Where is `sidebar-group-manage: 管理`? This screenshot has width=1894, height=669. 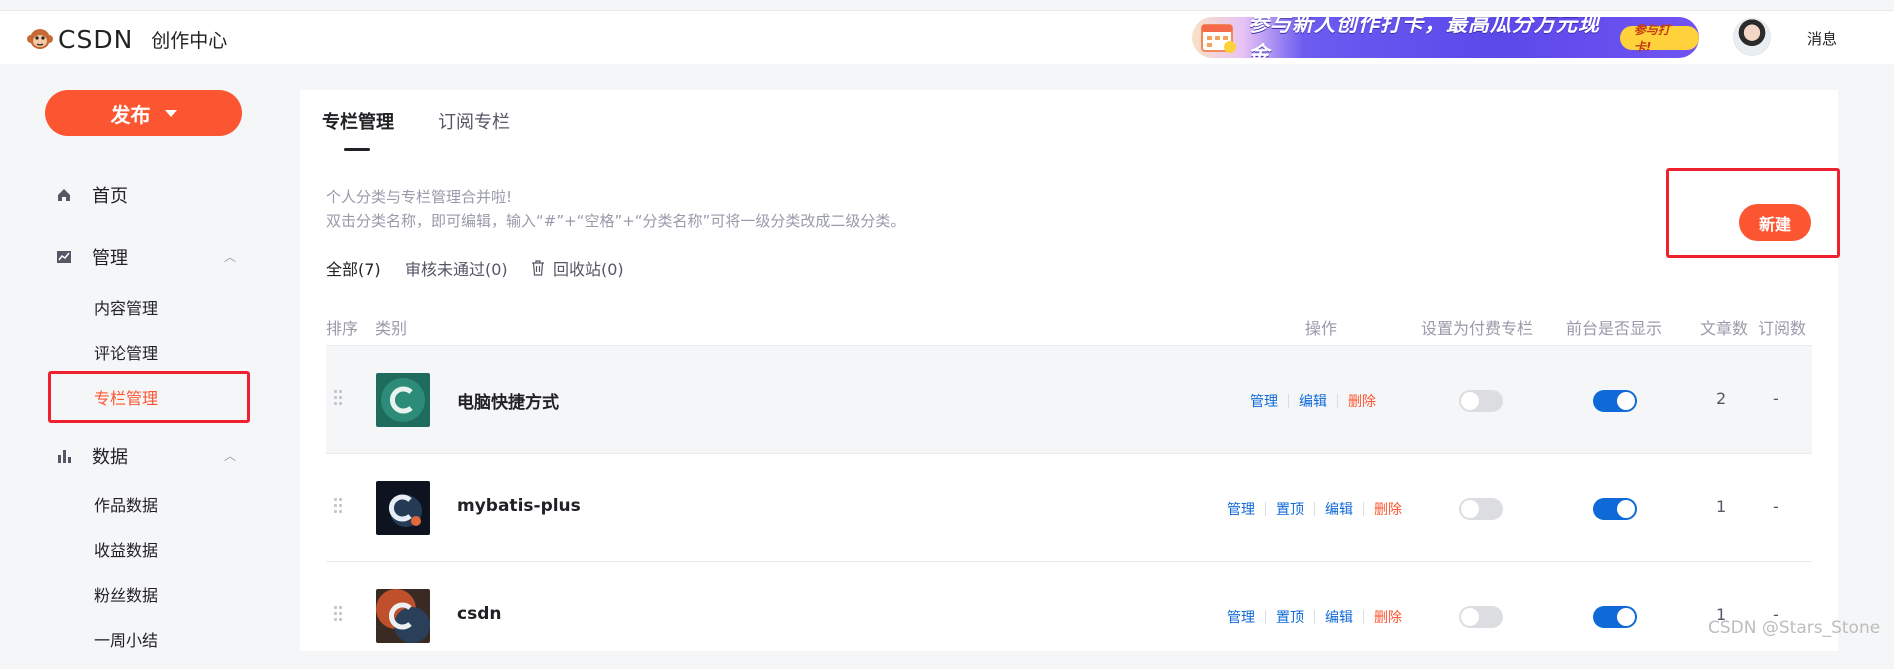
sidebar-group-manage: 管理 is located at coordinates (92, 257).